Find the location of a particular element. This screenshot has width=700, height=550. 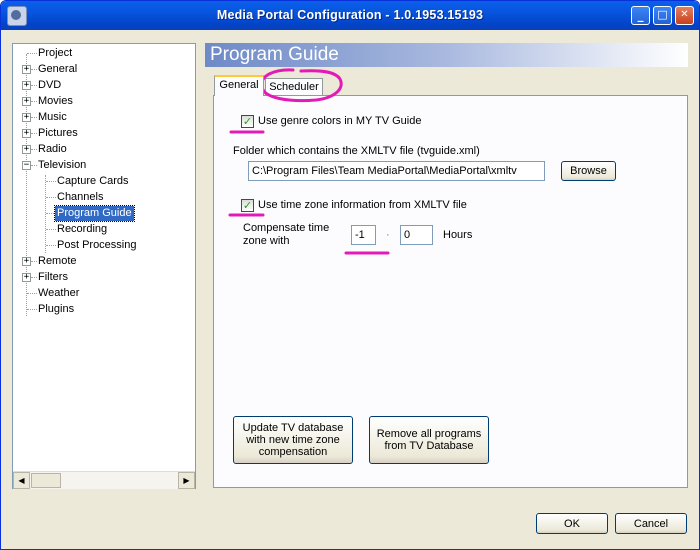

tree-item-movies: Movies is located at coordinates (55, 101).